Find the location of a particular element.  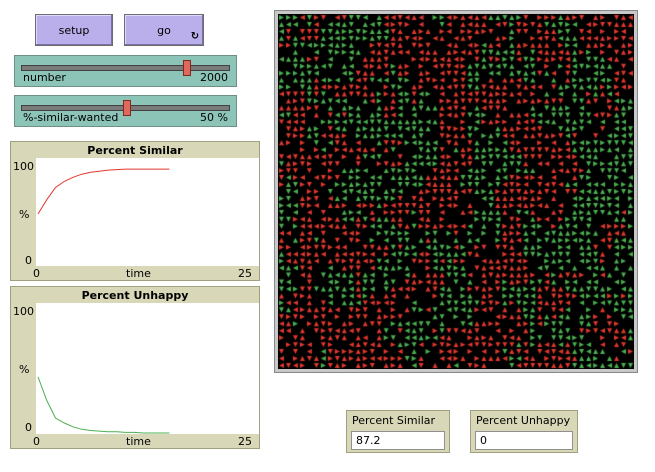

plot-title: Percent Unhappy is located at coordinates (135, 295).